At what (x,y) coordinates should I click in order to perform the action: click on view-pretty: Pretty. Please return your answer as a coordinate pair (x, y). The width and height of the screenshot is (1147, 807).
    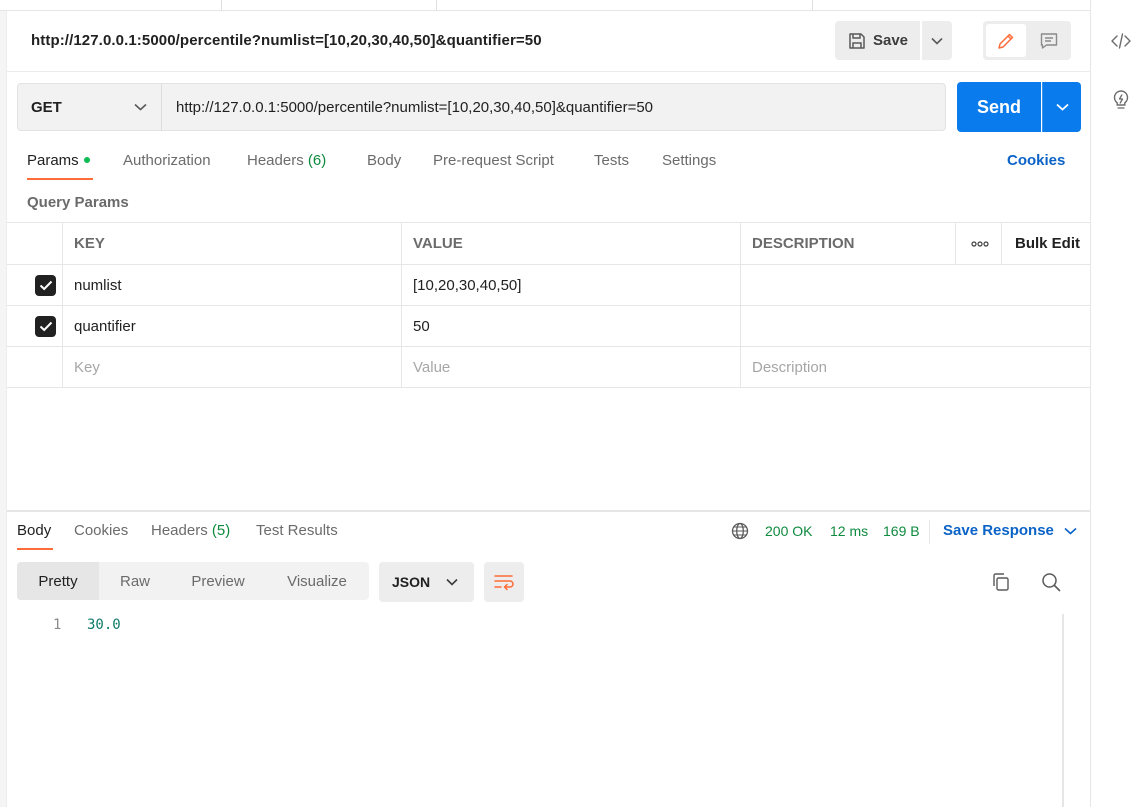
    Looking at the image, I should click on (58, 581).